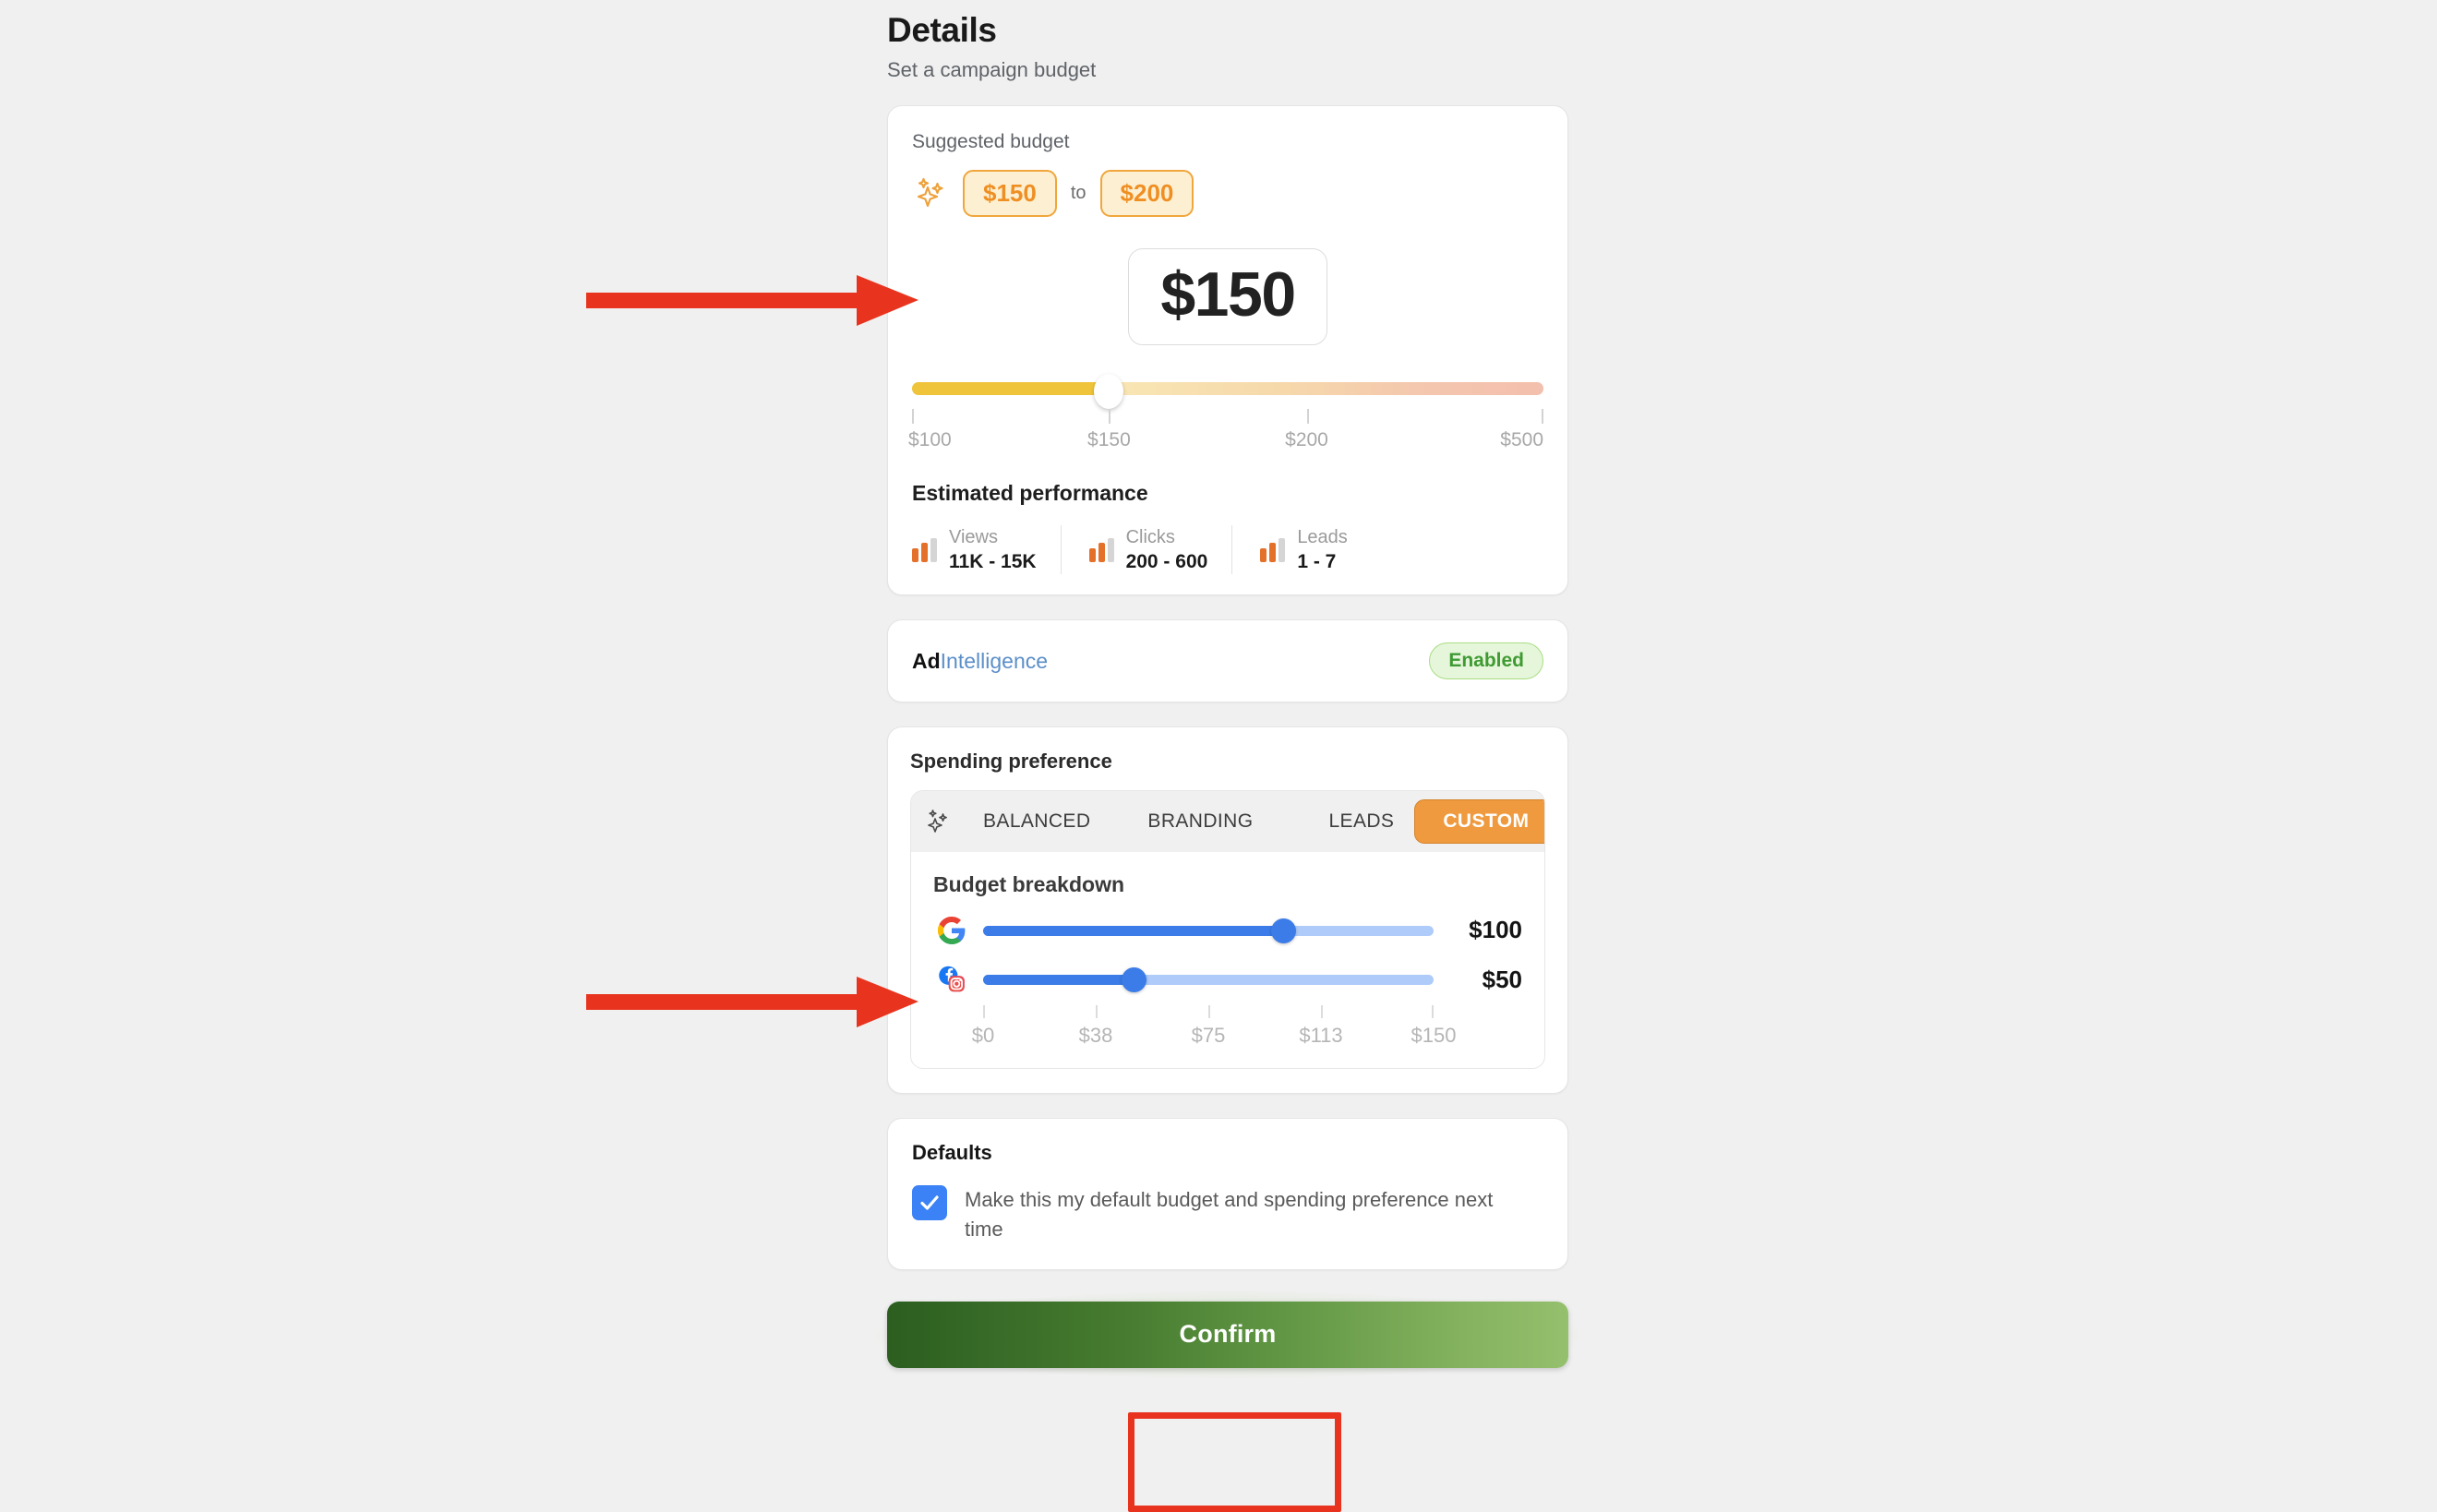 This screenshot has width=2437, height=1512. I want to click on suggested-budget-label: Suggested budget, so click(991, 141).